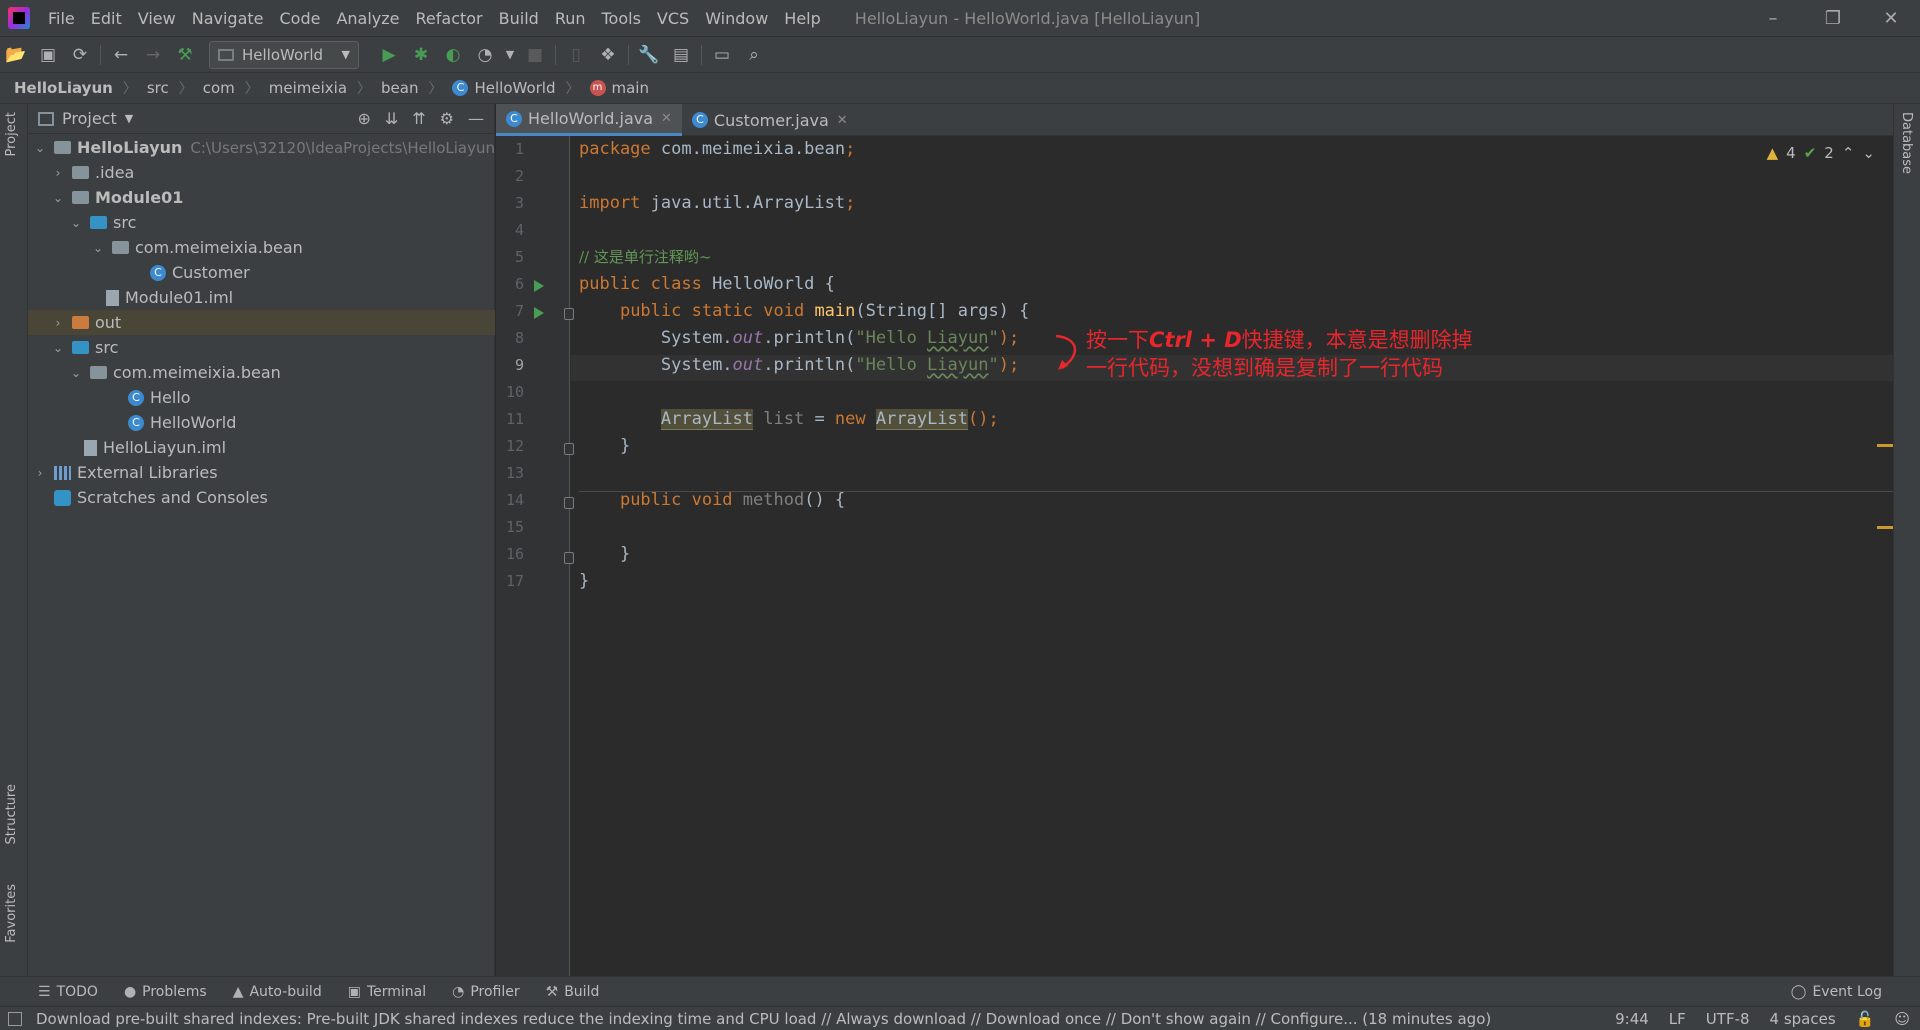 The image size is (1920, 1030). I want to click on expand-all-icon: ⇊, so click(391, 118).